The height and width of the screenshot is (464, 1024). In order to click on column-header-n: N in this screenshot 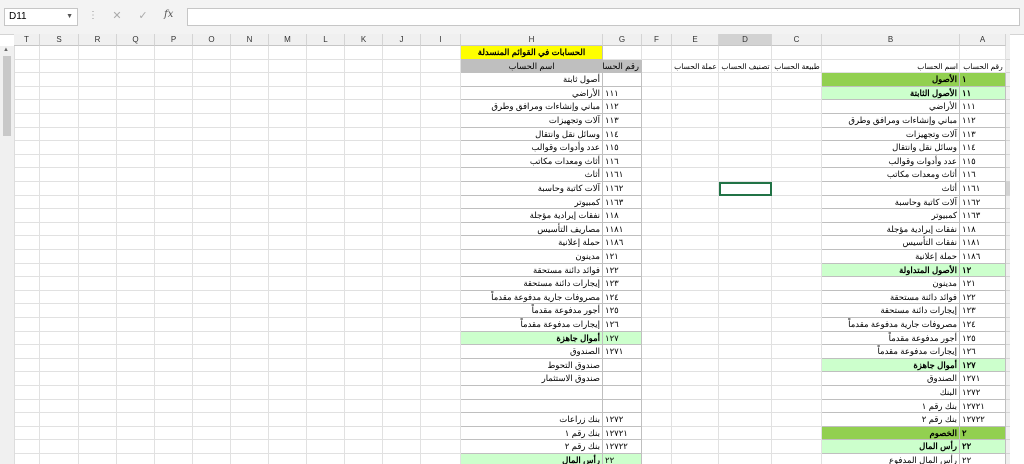, I will do `click(250, 40)`.